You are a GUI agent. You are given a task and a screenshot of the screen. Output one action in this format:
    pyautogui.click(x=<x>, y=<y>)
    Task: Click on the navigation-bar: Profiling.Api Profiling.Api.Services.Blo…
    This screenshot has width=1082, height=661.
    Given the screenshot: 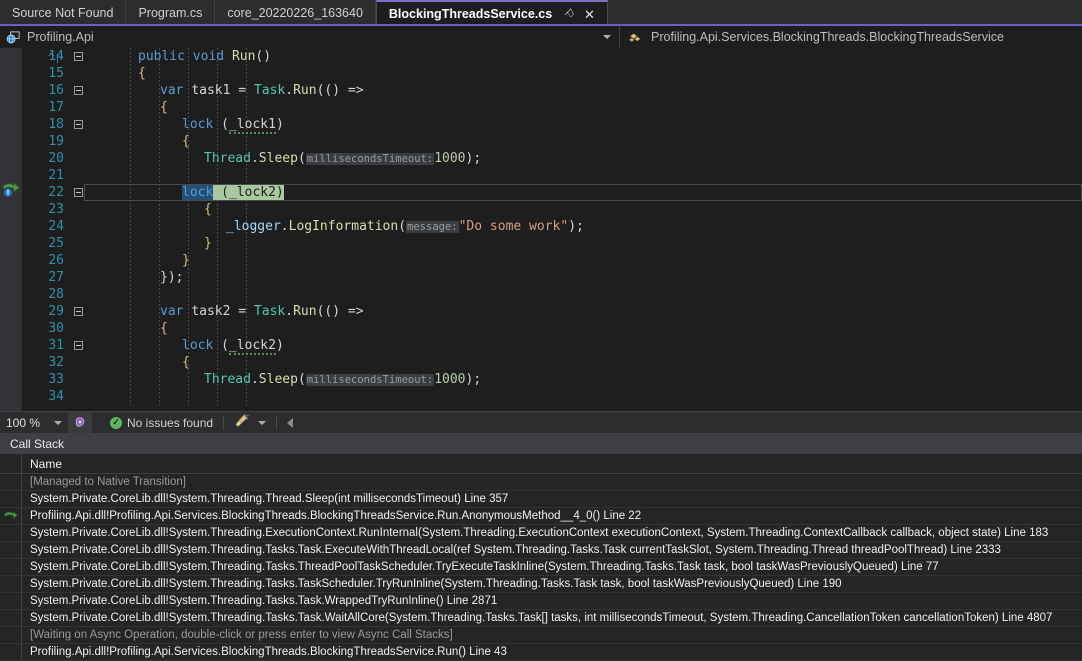 What is the action you would take?
    pyautogui.click(x=541, y=37)
    